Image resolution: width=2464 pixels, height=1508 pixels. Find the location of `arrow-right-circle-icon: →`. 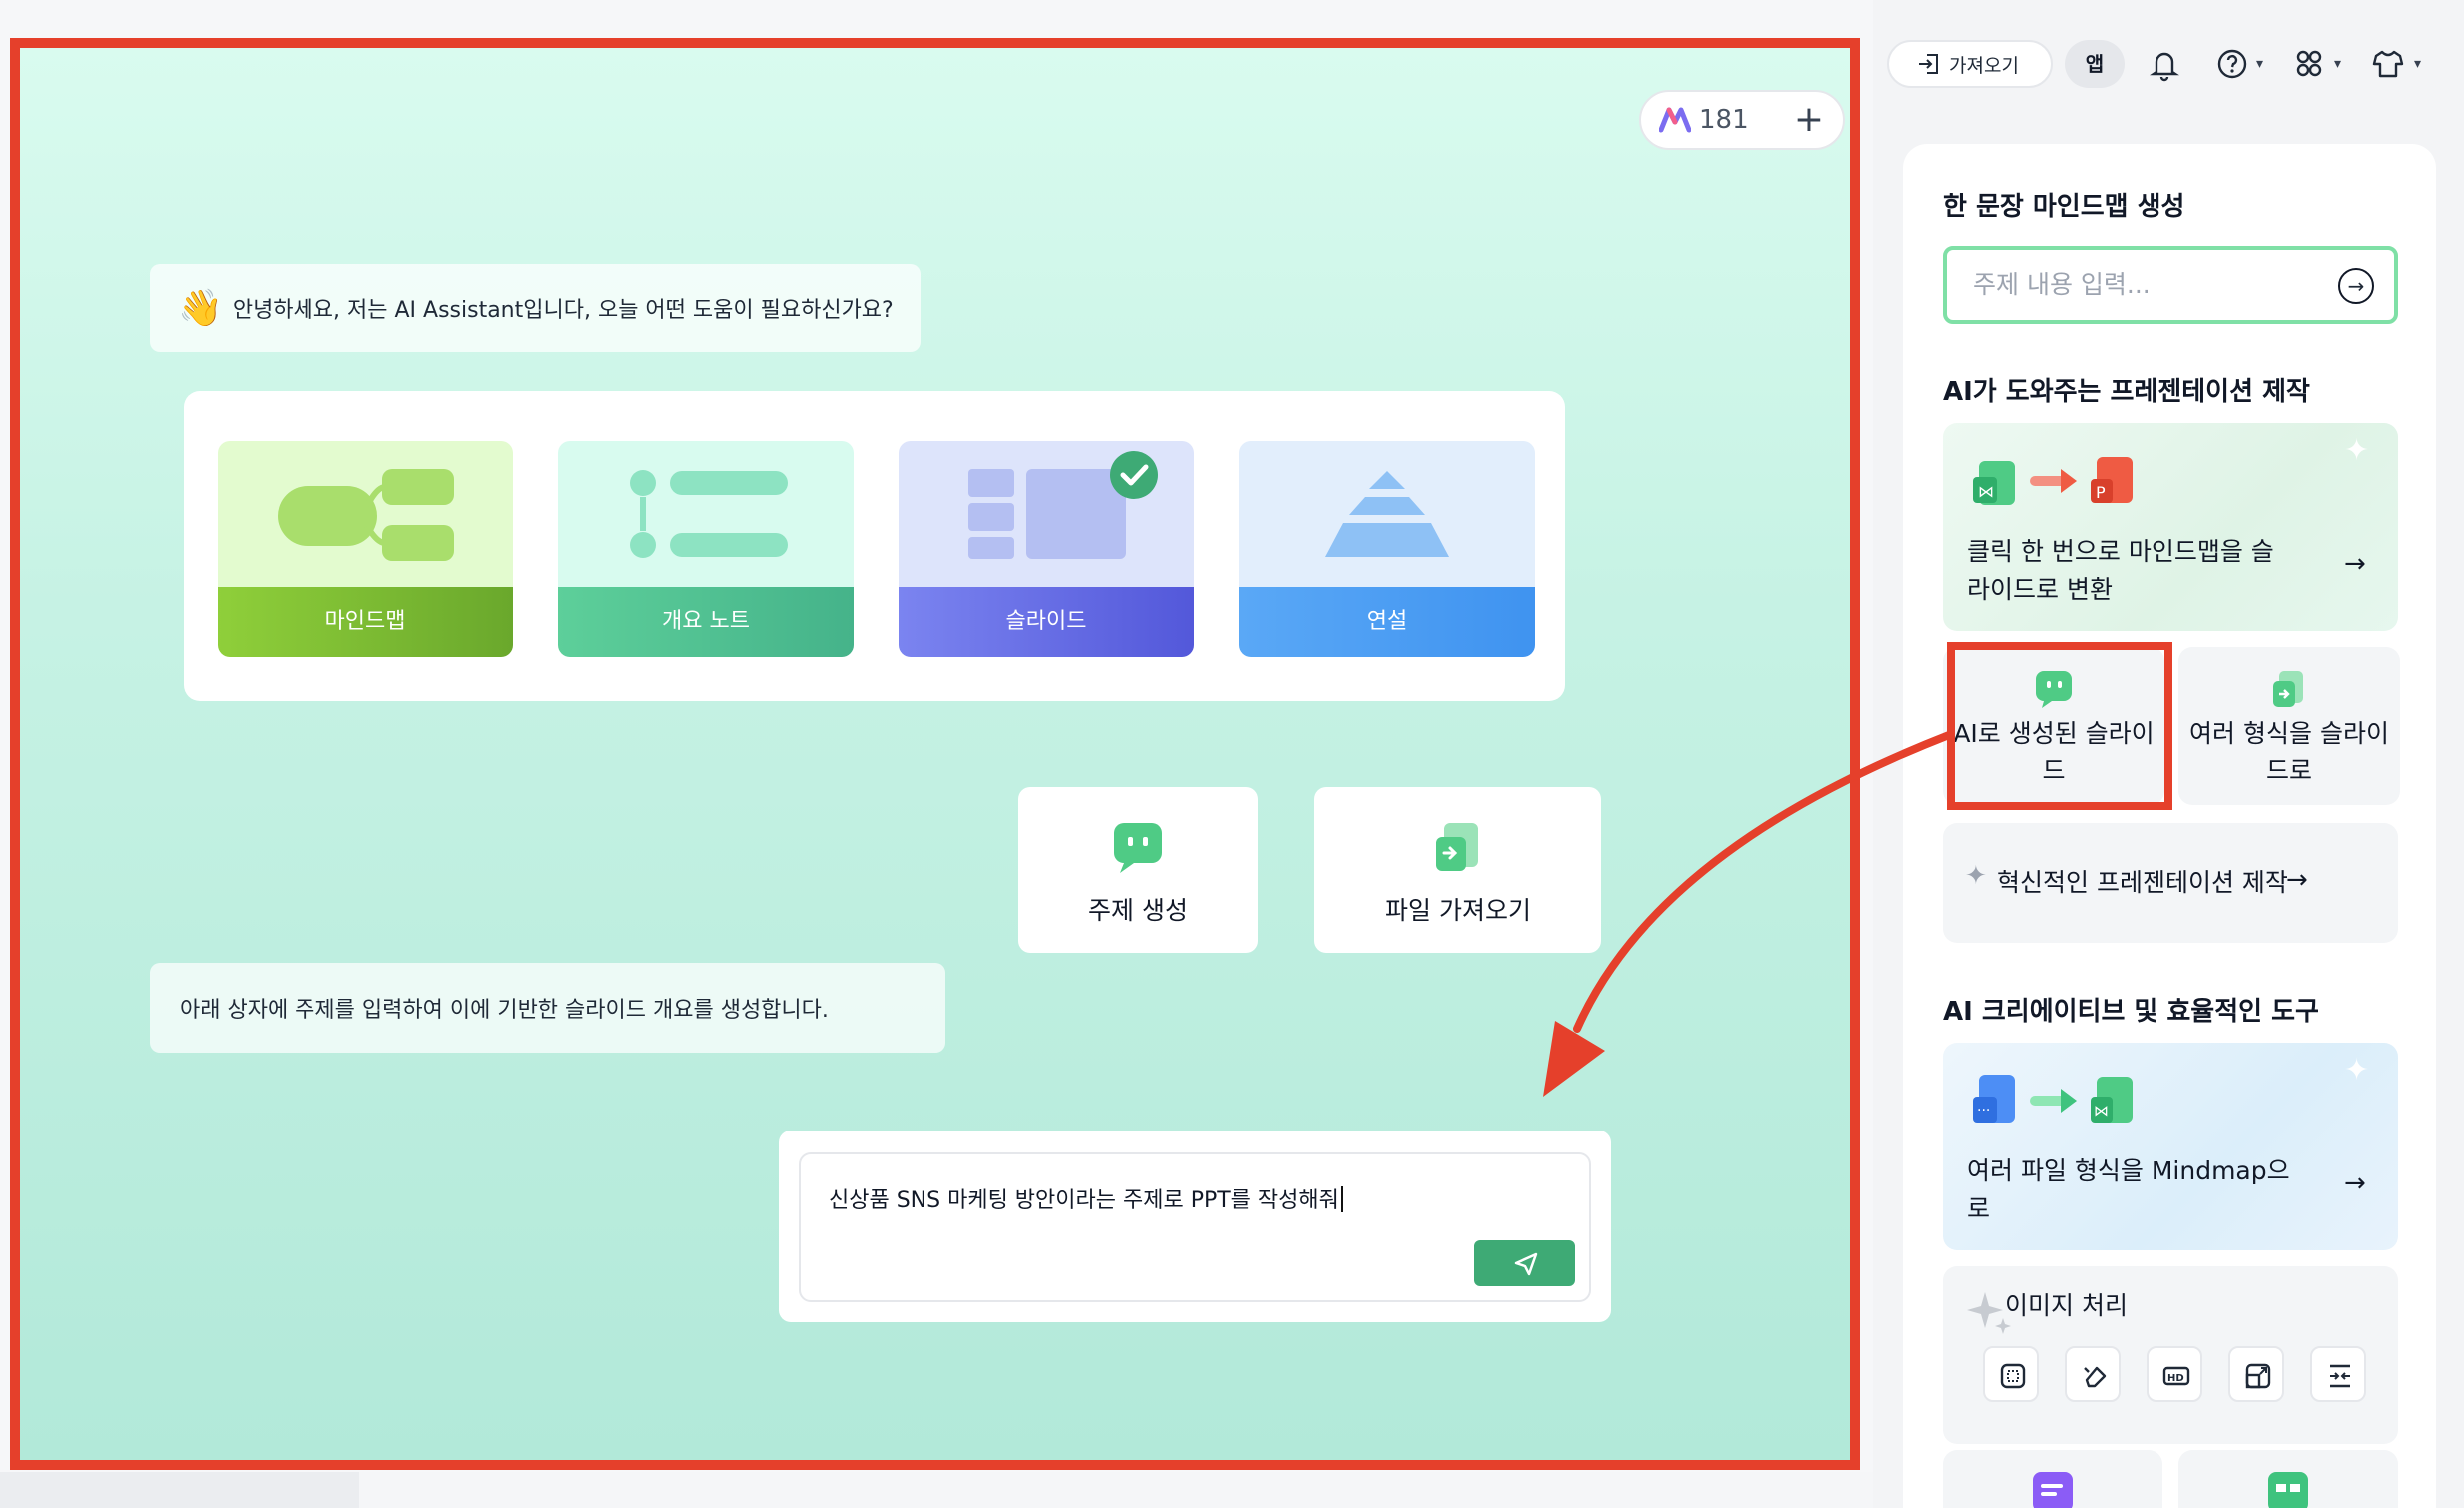

arrow-right-circle-icon: → is located at coordinates (2356, 286).